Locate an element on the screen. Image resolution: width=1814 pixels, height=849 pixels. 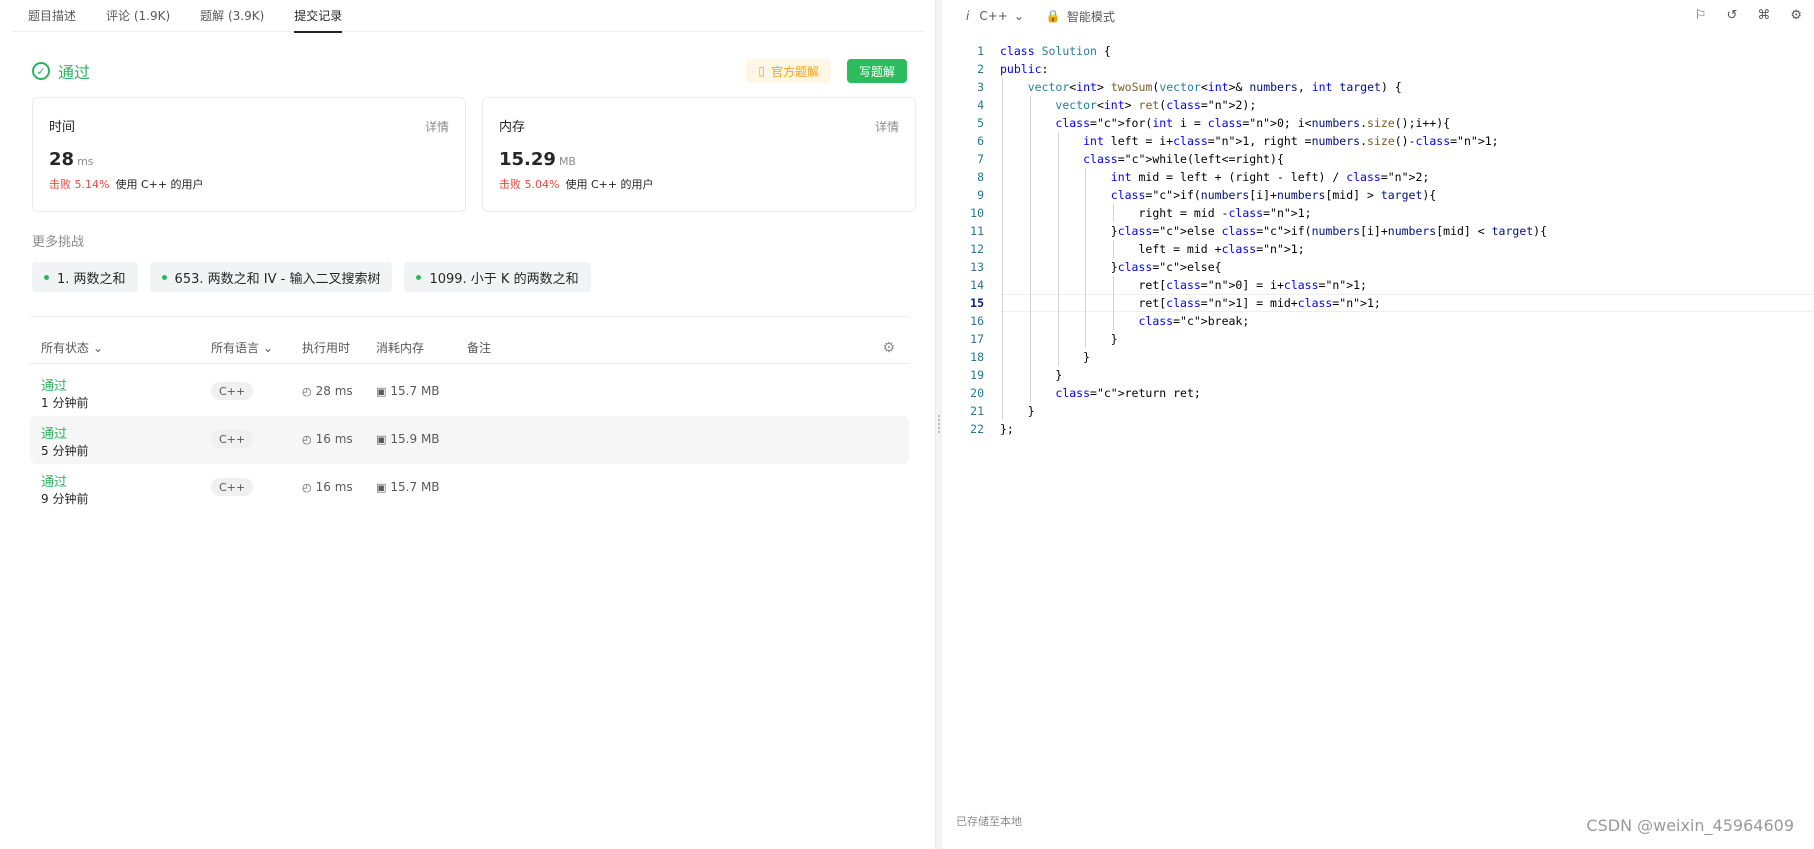
code-line: 19 } is located at coordinates (1378, 375).